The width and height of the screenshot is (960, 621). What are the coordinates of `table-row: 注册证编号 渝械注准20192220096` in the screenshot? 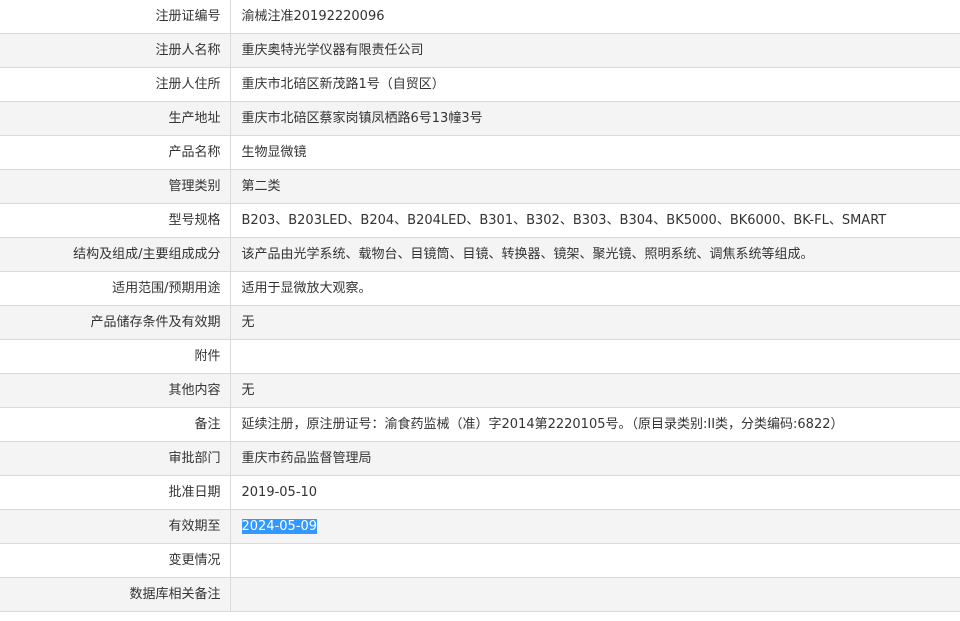 It's located at (480, 17).